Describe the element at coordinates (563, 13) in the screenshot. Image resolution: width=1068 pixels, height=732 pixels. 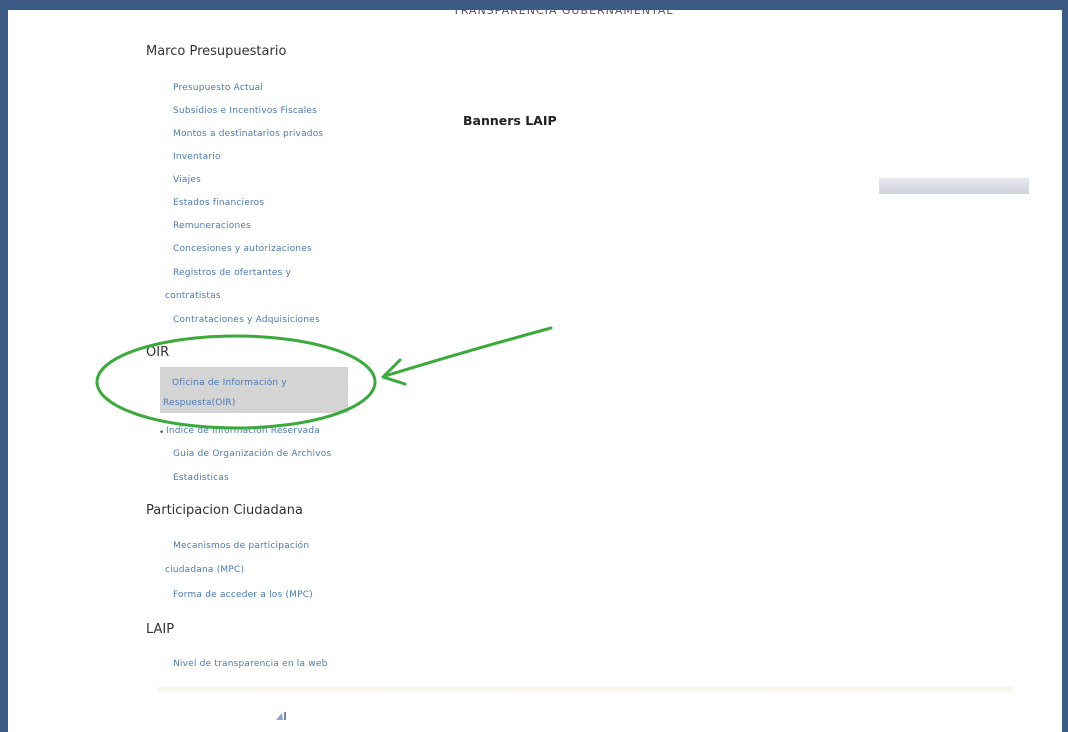
I see `page-header-title-cut: TRANSPARENCIA GUBERNAMENTAL` at that location.